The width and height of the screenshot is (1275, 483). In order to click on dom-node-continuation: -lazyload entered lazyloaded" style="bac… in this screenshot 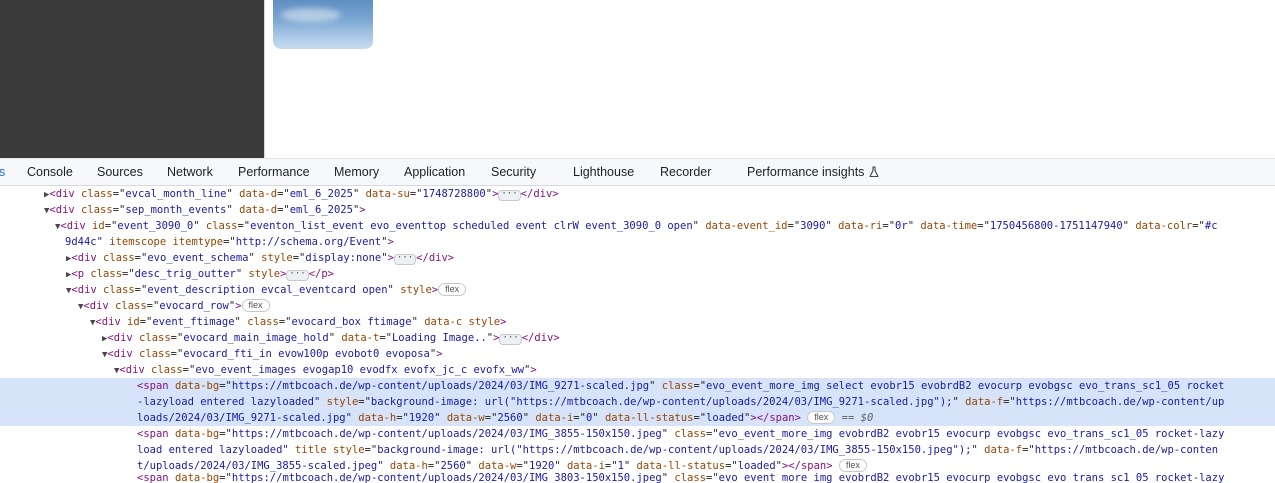, I will do `click(681, 402)`.